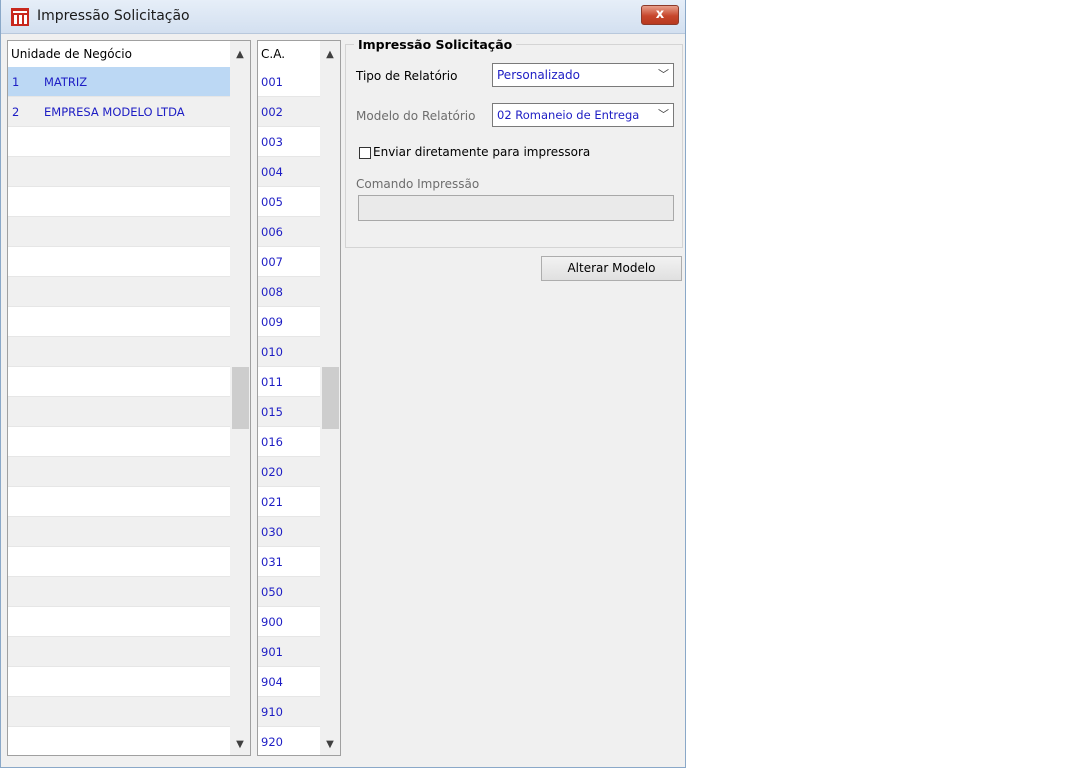  Describe the element at coordinates (272, 172) in the screenshot. I see `ca-code: 004` at that location.